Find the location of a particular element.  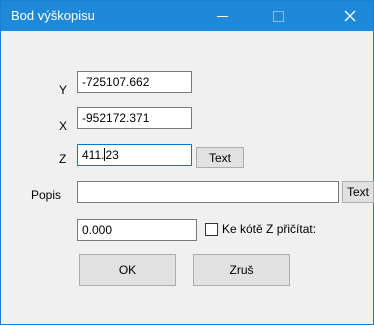

maximize-icon is located at coordinates (278, 16).